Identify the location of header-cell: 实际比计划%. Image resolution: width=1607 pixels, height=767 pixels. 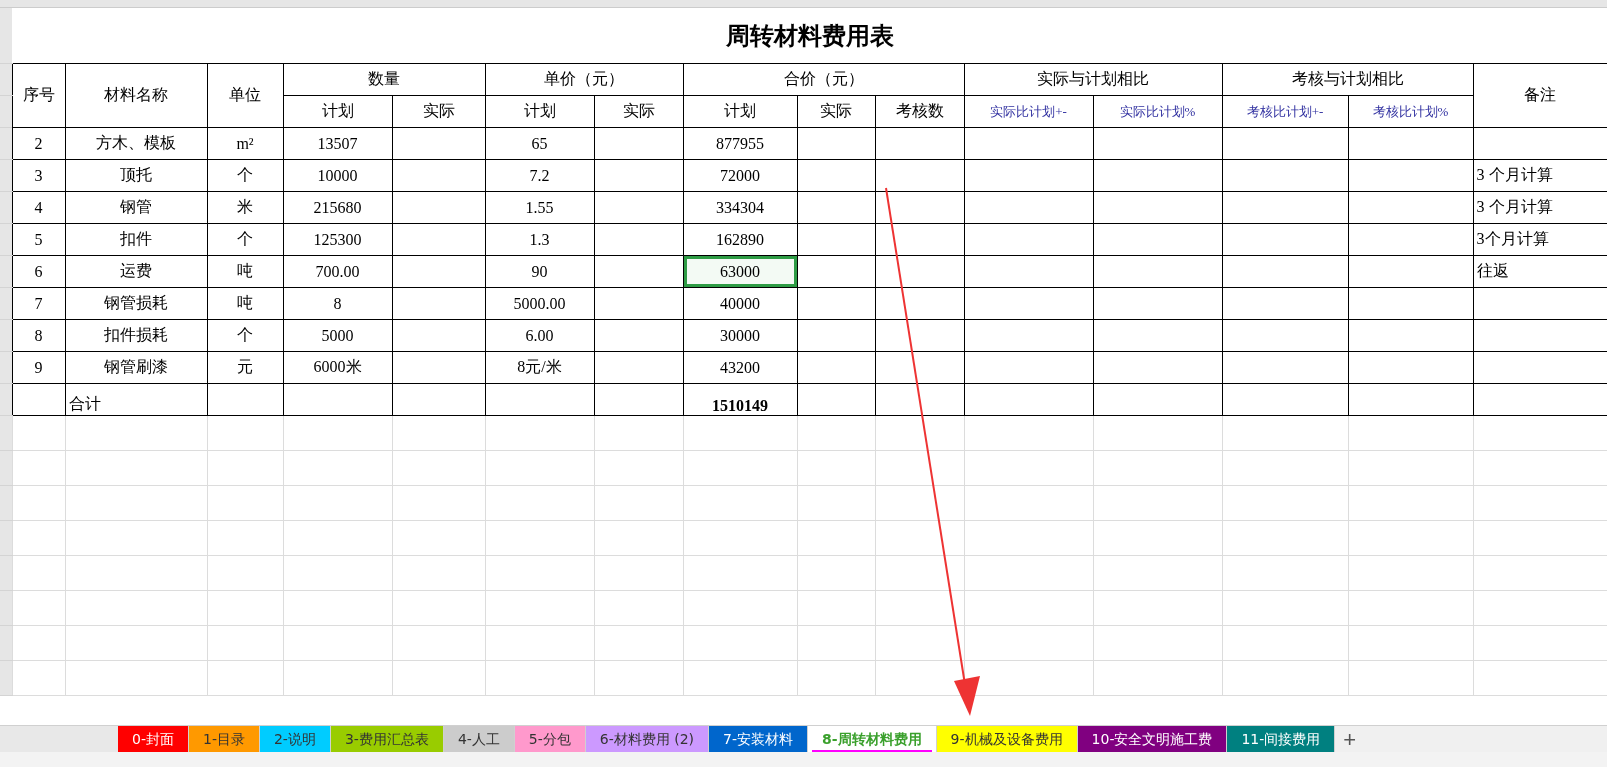
(1157, 111).